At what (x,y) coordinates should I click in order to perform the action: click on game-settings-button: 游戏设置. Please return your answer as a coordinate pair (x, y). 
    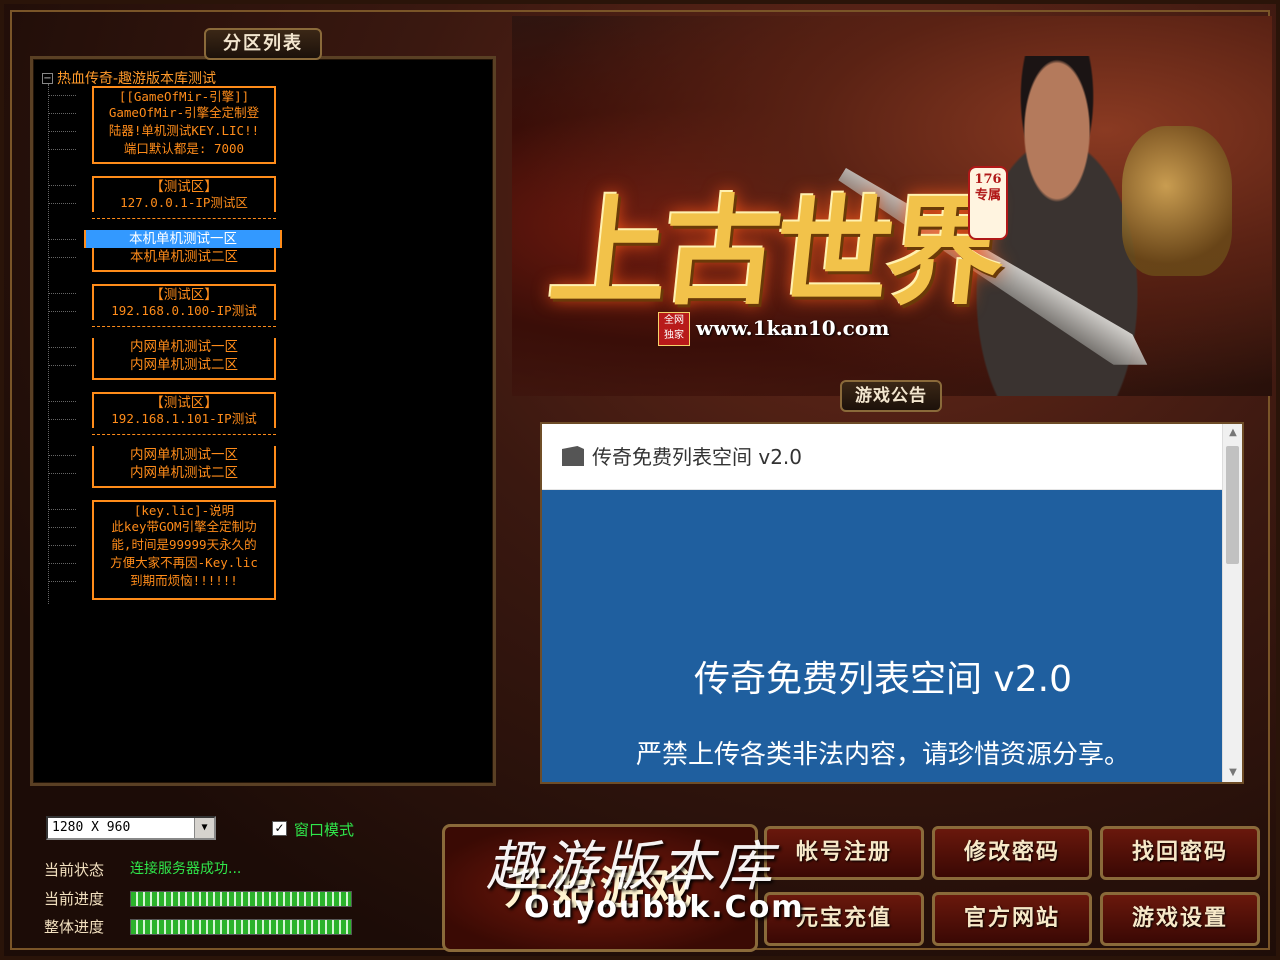
    Looking at the image, I should click on (1180, 919).